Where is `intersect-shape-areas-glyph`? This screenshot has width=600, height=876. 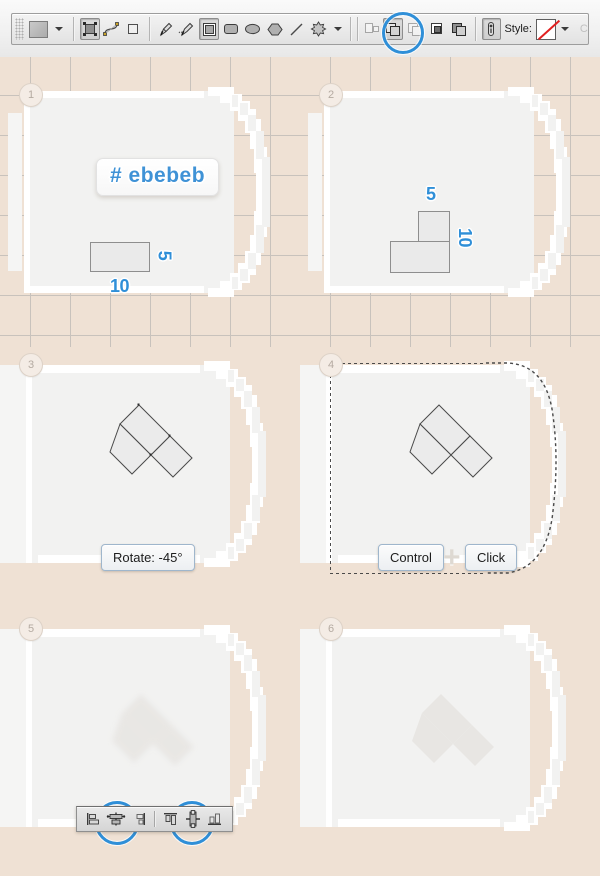
intersect-shape-areas-glyph is located at coordinates (436, 28).